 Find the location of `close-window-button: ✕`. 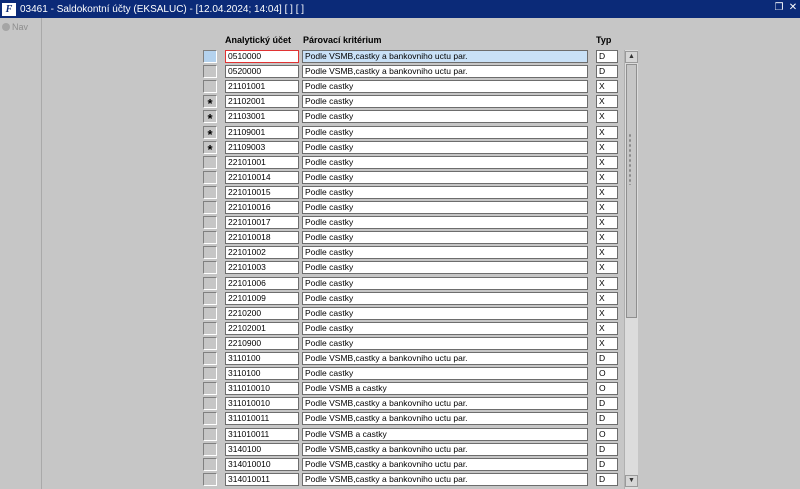

close-window-button: ✕ is located at coordinates (793, 8).